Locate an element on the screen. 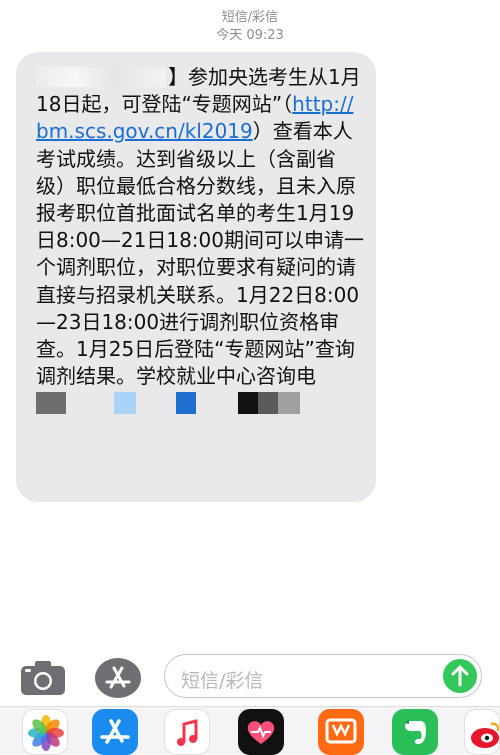 The width and height of the screenshot is (500, 755). message-input: 短信/彩信 is located at coordinates (323, 676).